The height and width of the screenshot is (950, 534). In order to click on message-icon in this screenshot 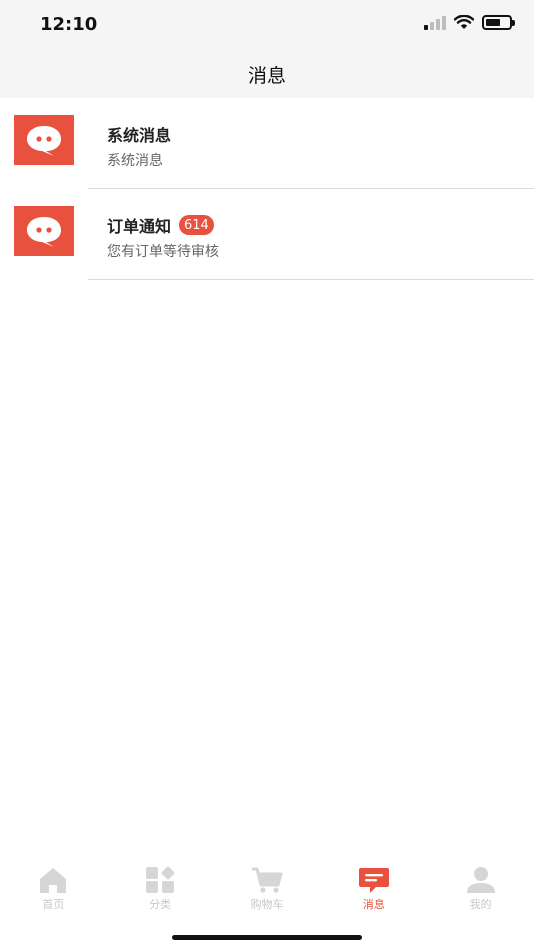, I will do `click(374, 880)`.